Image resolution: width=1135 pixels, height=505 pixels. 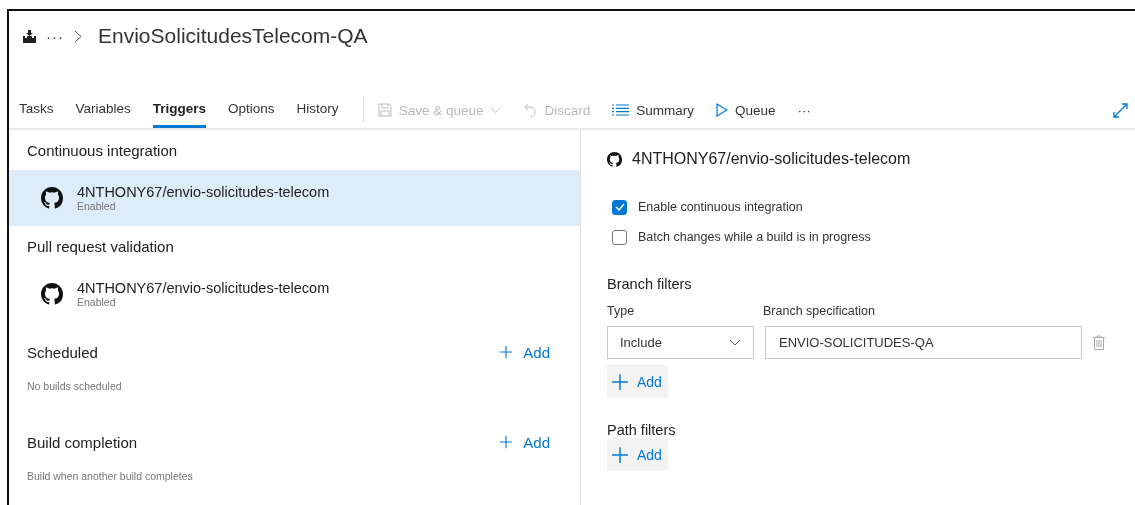 I want to click on tab: Triggers, so click(x=179, y=110).